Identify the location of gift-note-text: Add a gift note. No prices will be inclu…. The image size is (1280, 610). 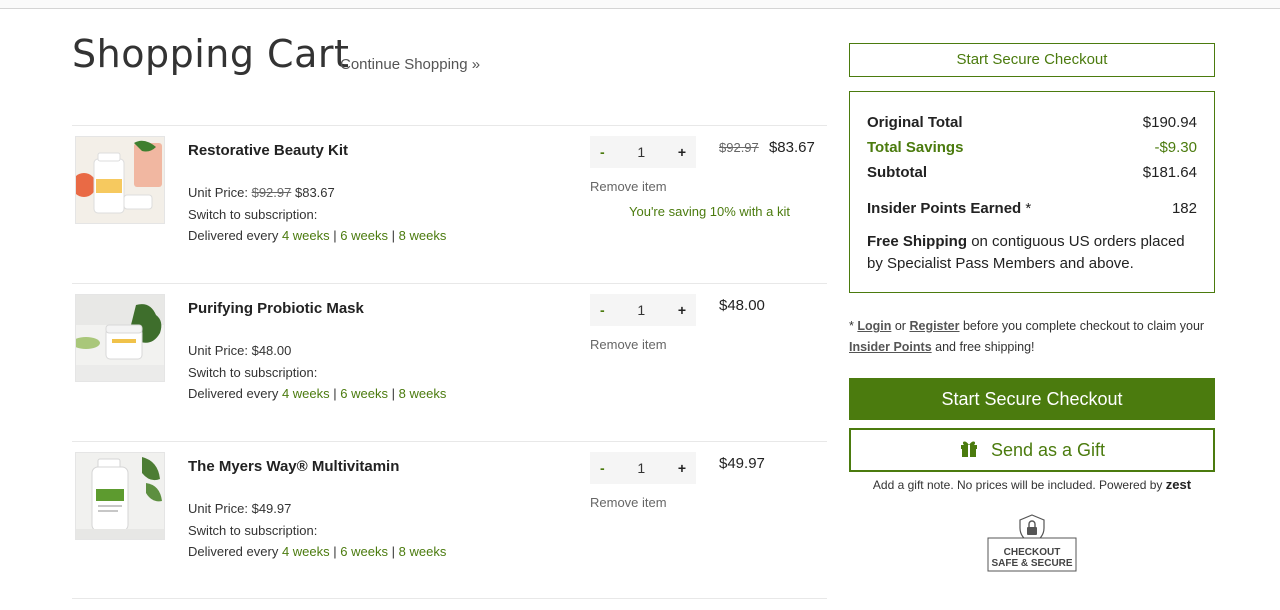
(1017, 485).